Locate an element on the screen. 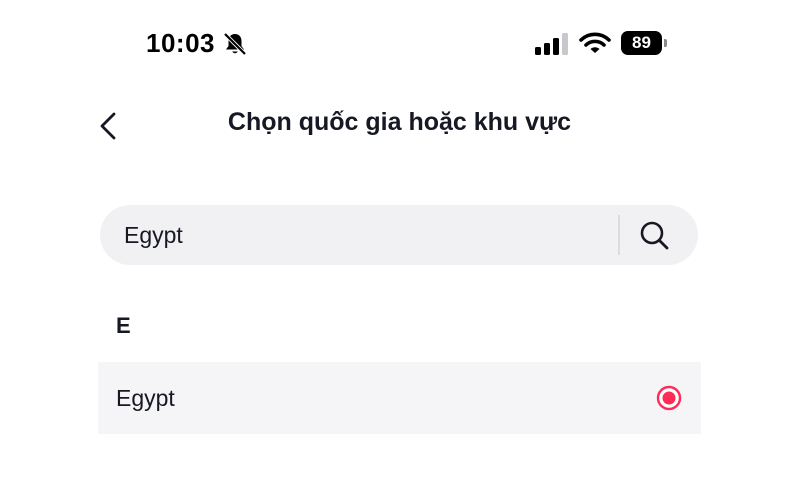  status-time: 10:03 is located at coordinates (180, 43).